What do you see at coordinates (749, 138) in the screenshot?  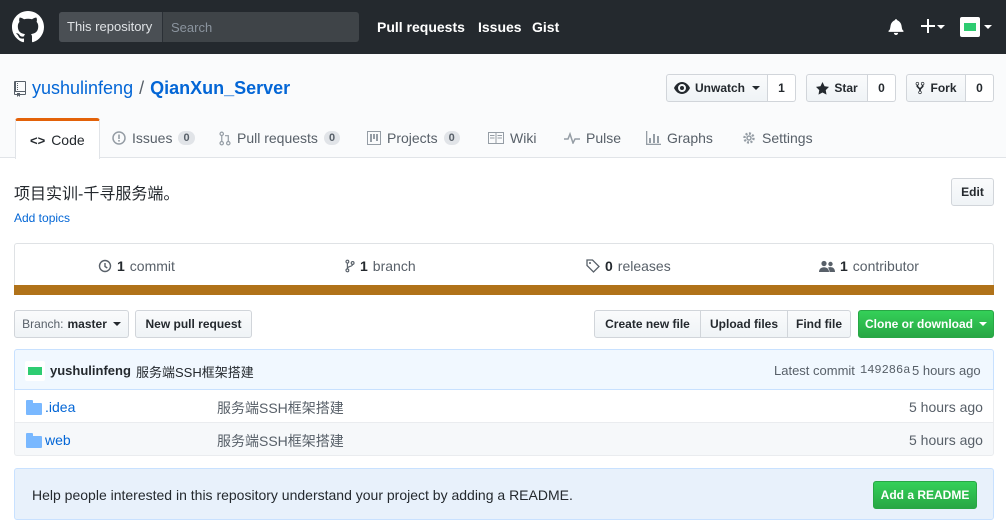 I see `gear-icon` at bounding box center [749, 138].